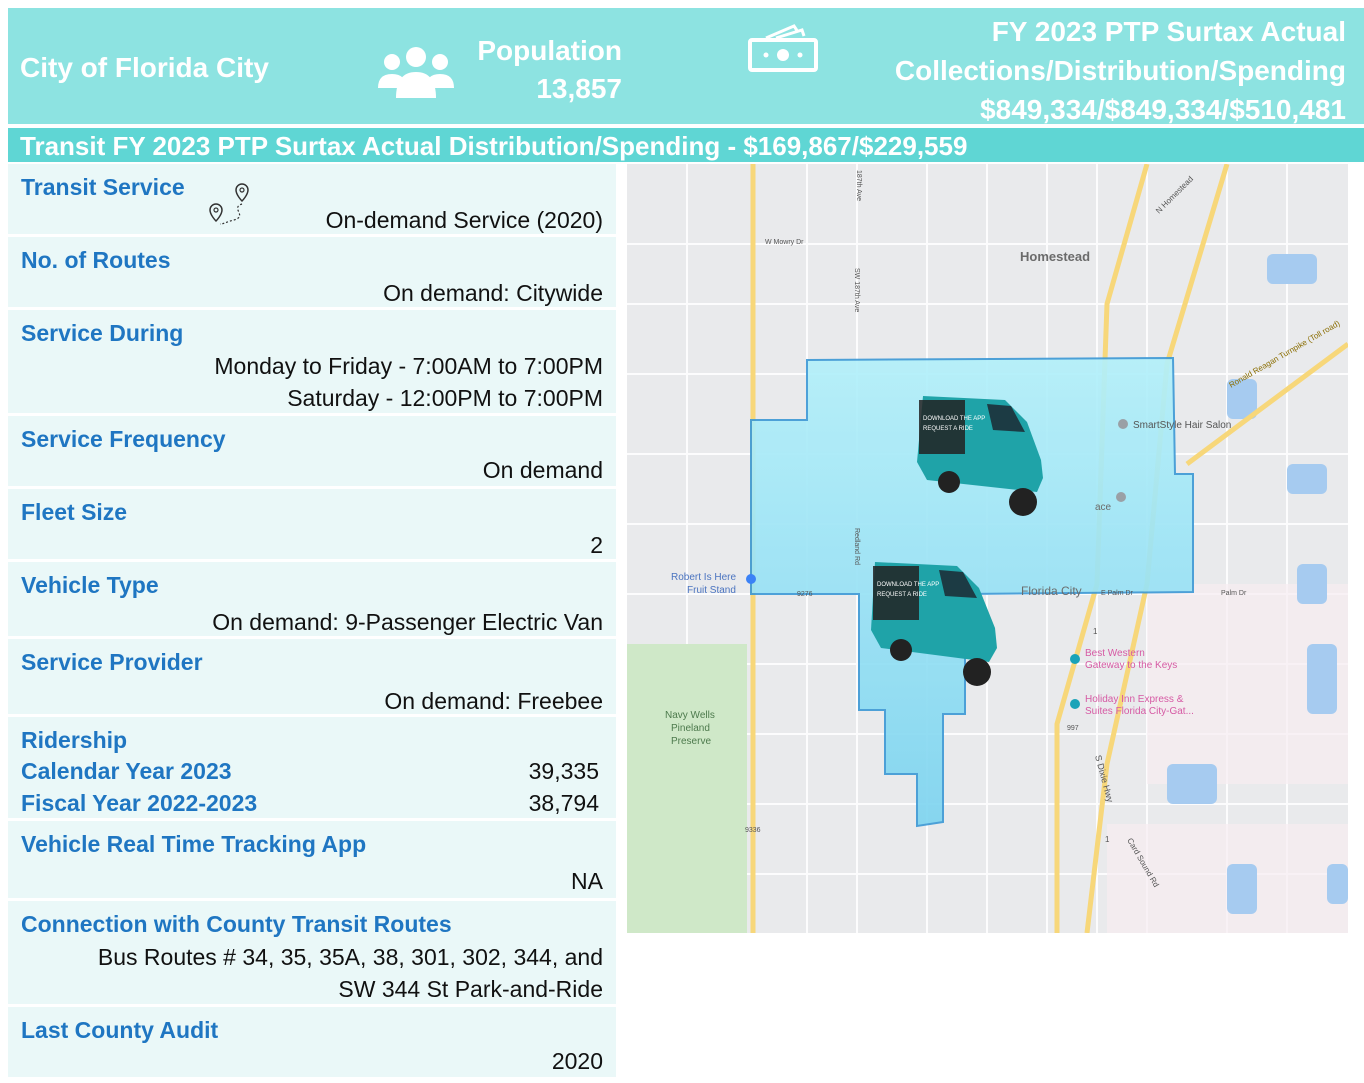 This screenshot has width=1364, height=1083. Describe the element at coordinates (74, 512) in the screenshot. I see `row-title: Fleet Size` at that location.